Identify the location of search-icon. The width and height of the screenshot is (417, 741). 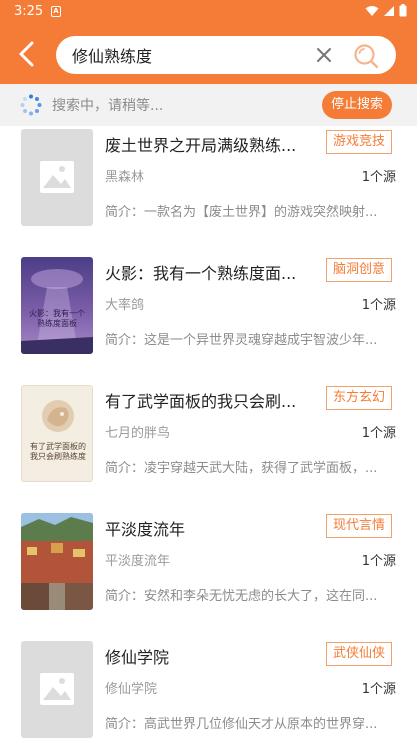
(366, 56).